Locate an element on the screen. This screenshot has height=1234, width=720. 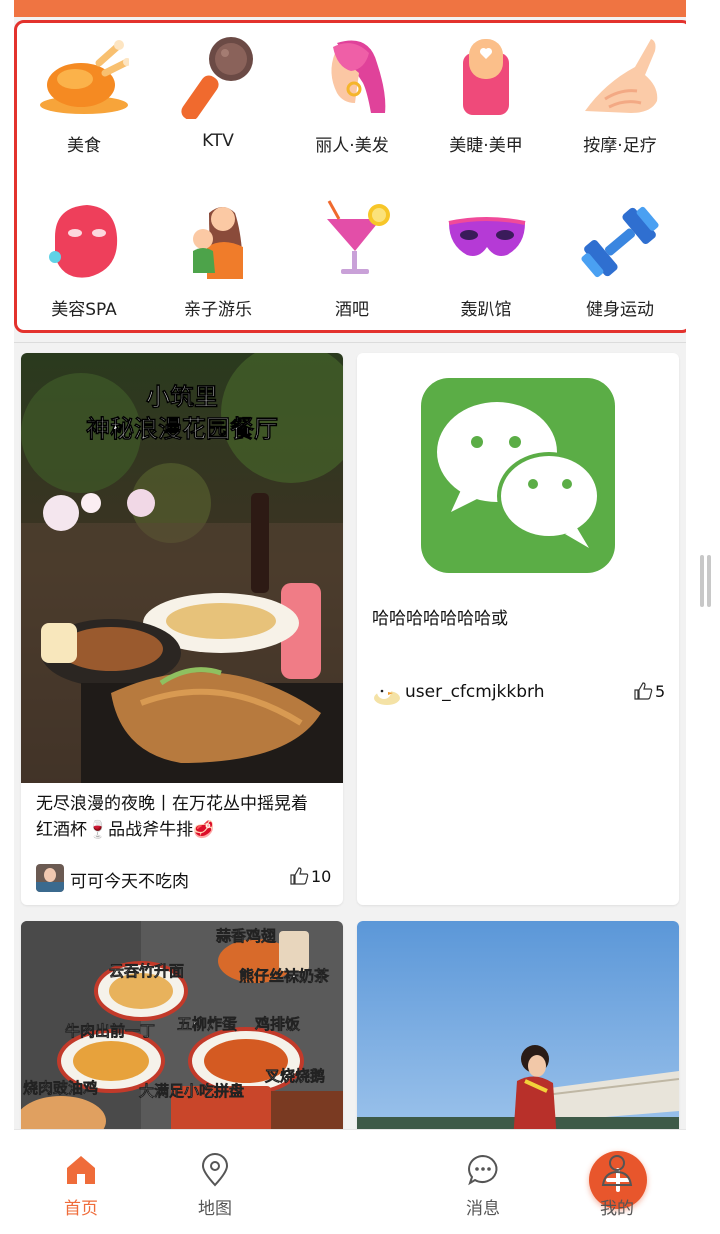
tab-label: 首页 is located at coordinates (81, 1209).